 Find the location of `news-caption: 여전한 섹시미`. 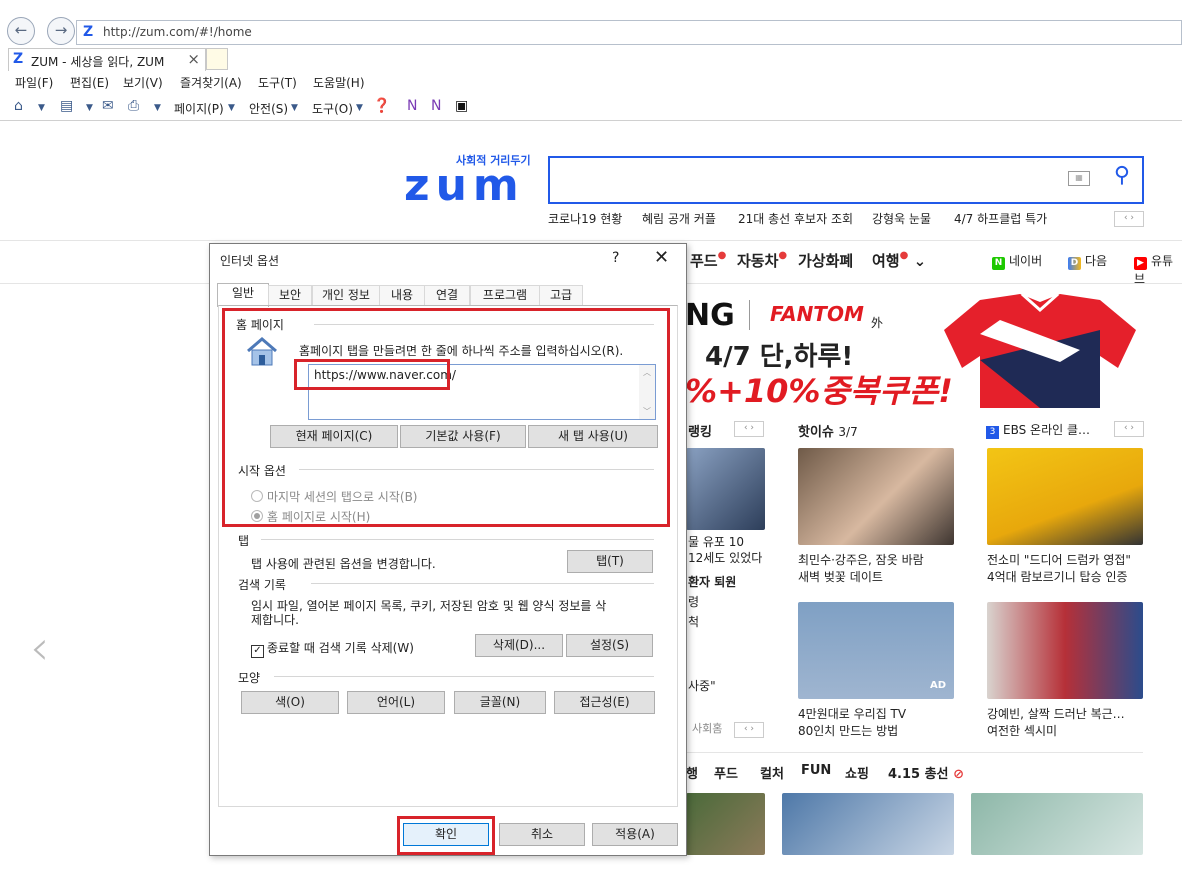

news-caption: 여전한 섹시미 is located at coordinates (1022, 731).